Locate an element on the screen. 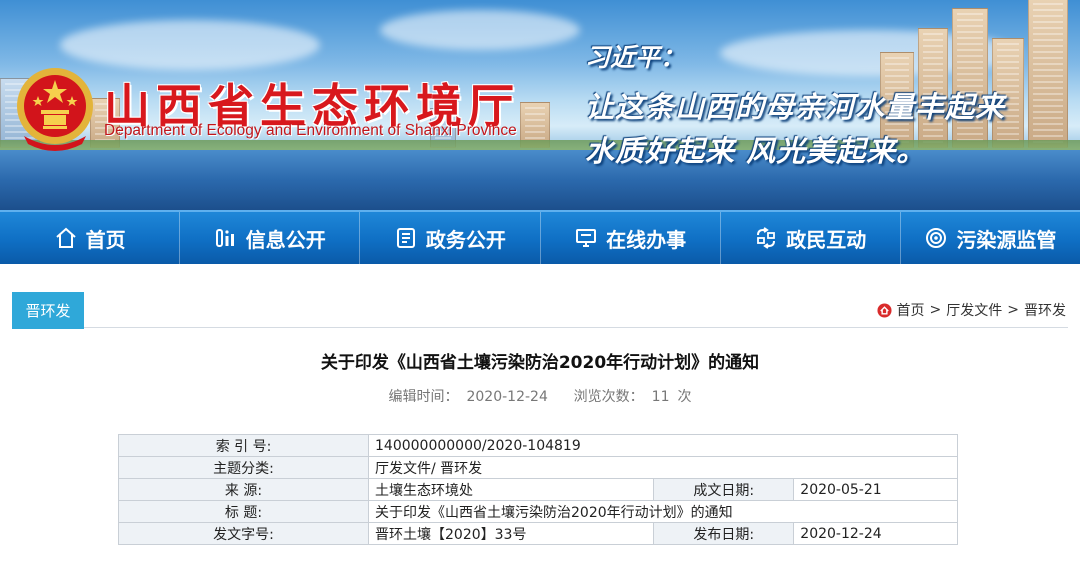 Image resolution: width=1080 pixels, height=562 pixels. table-row: 发文字号: 晋环土壤【2020】33号 发布日期: 2020-12-24 is located at coordinates (538, 533).